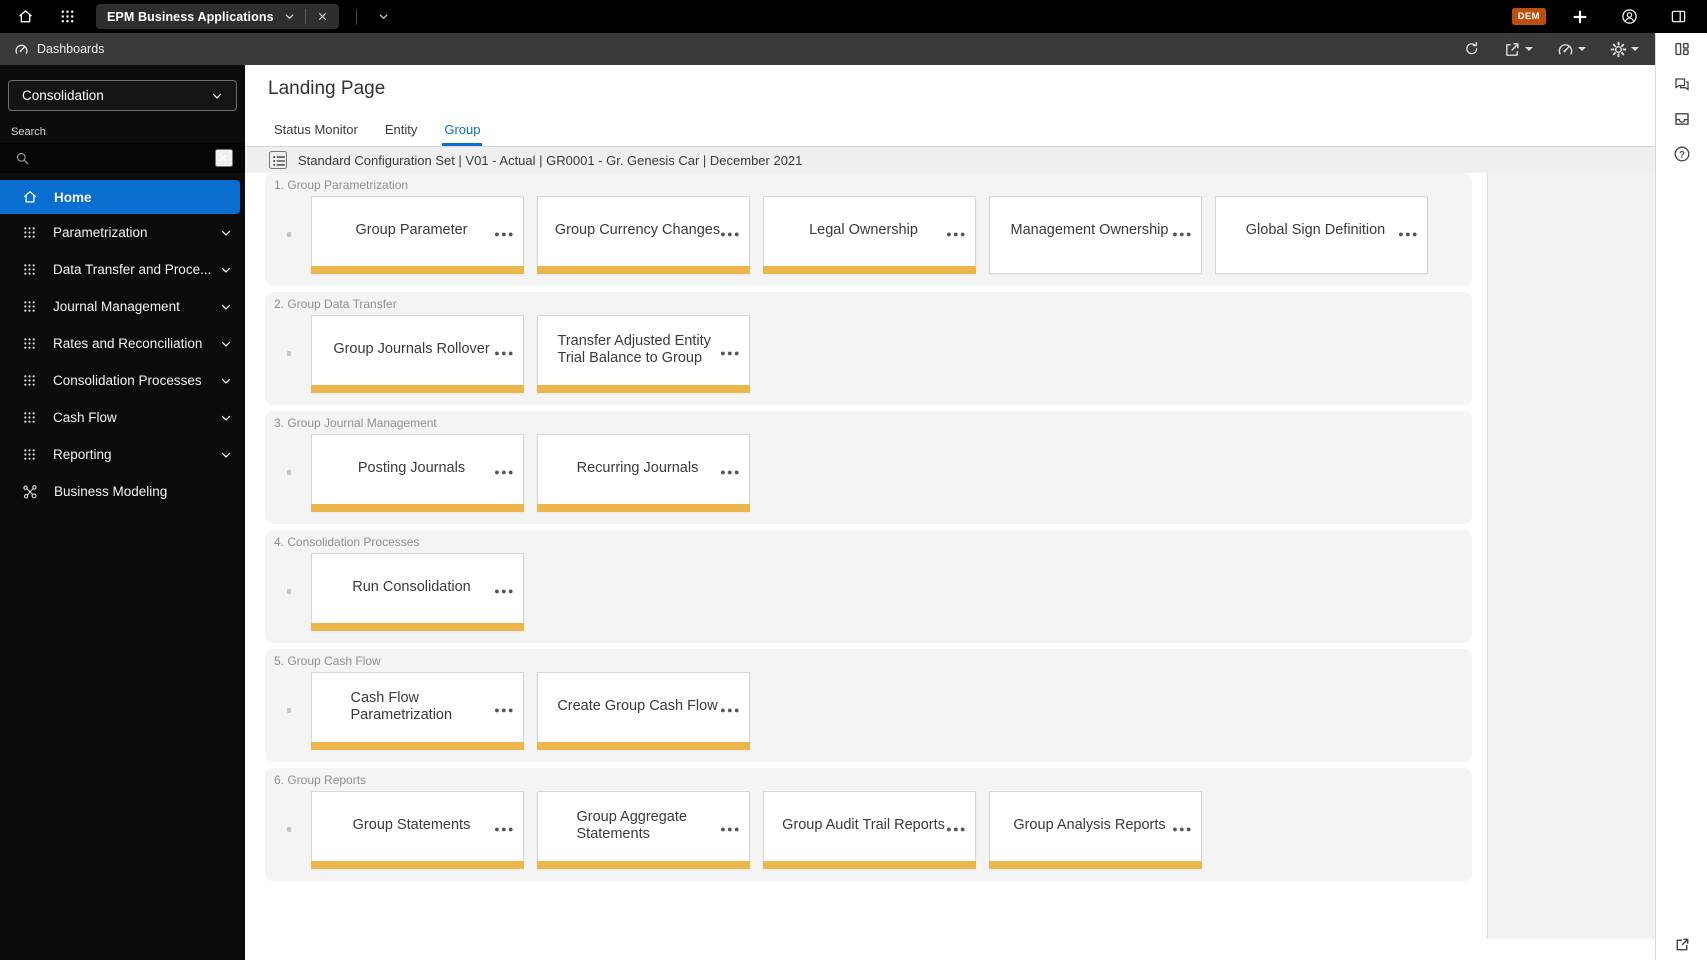  Describe the element at coordinates (122, 417) in the screenshot. I see `sidebar-item-cash-flow: Cash Flow` at that location.